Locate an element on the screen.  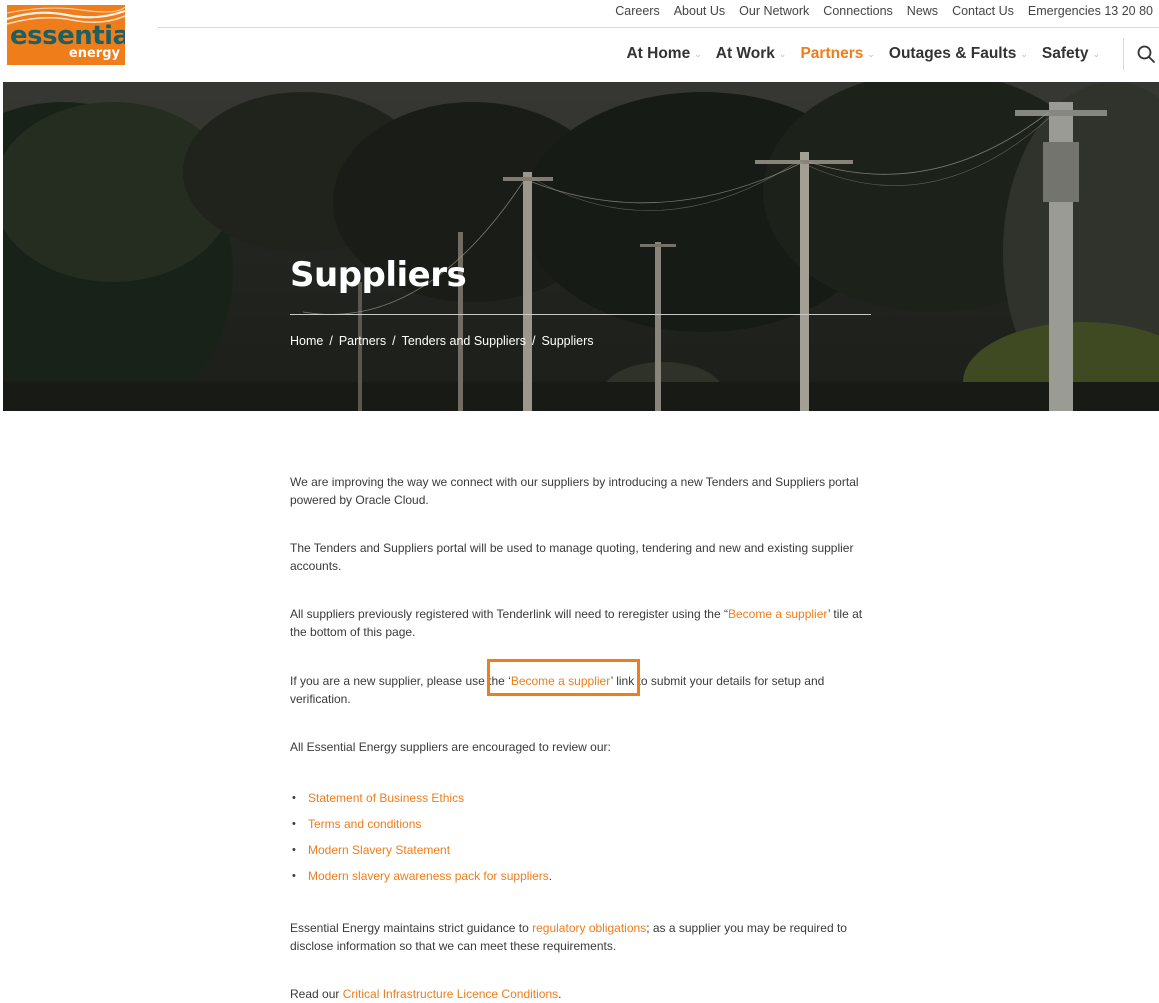
nav-item-label: Partners is located at coordinates (832, 53).